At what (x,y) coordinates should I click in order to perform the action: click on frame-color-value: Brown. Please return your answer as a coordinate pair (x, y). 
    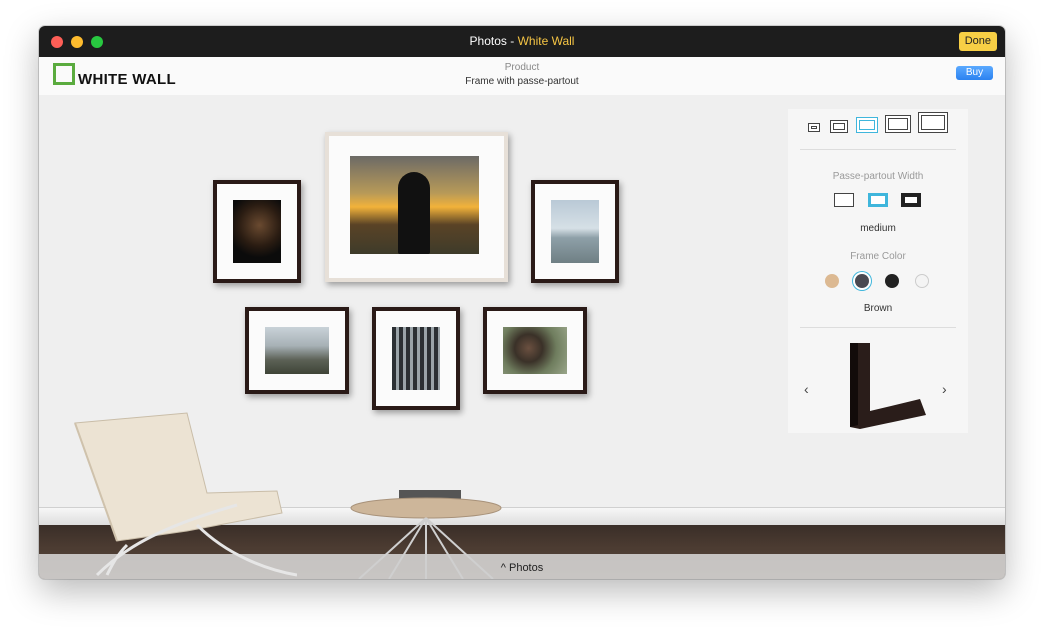
    Looking at the image, I should click on (878, 308).